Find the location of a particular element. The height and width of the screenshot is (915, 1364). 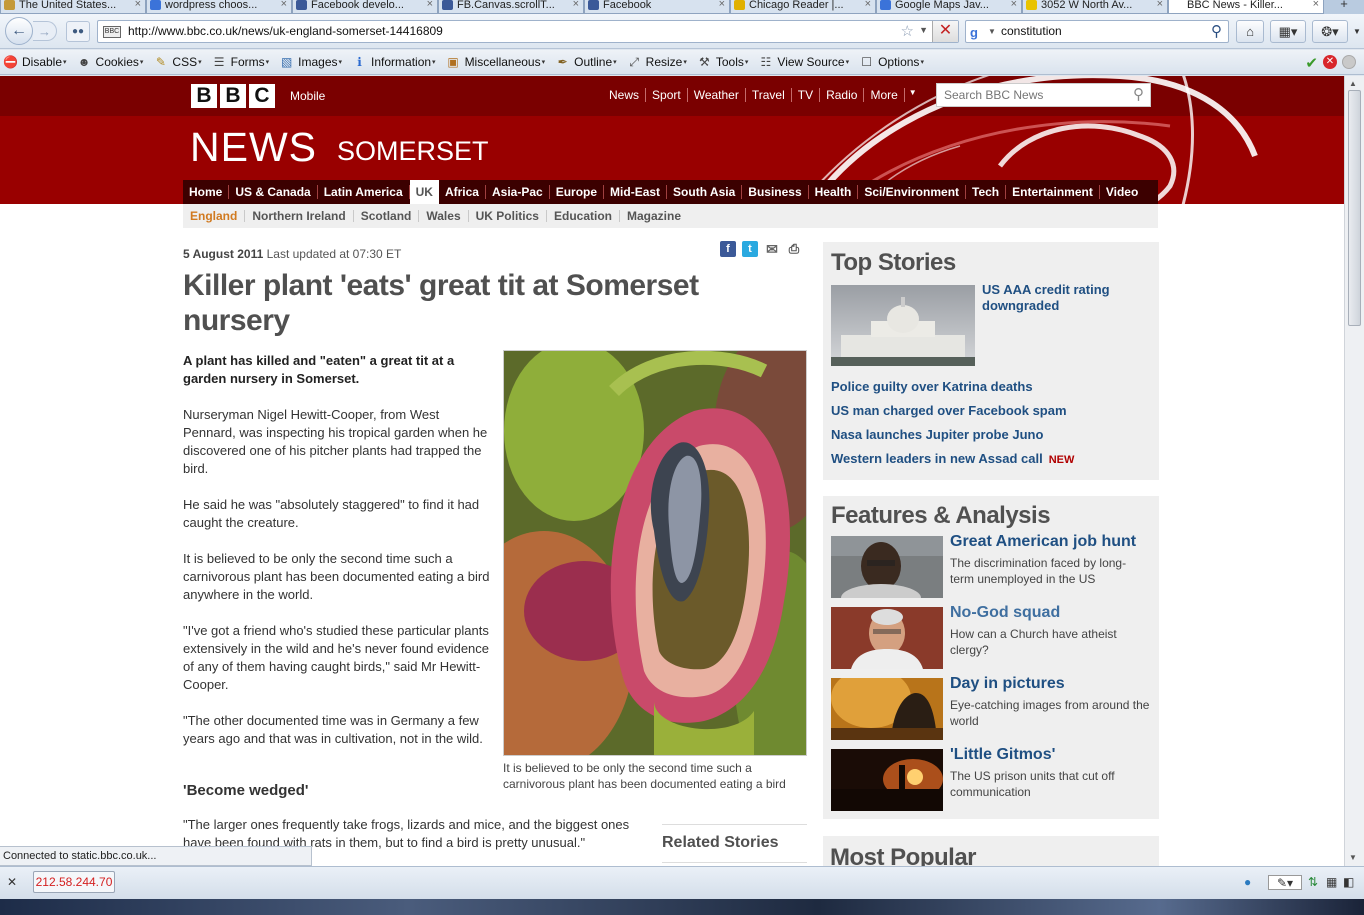

main-nav-item: Africa is located at coordinates (462, 192).